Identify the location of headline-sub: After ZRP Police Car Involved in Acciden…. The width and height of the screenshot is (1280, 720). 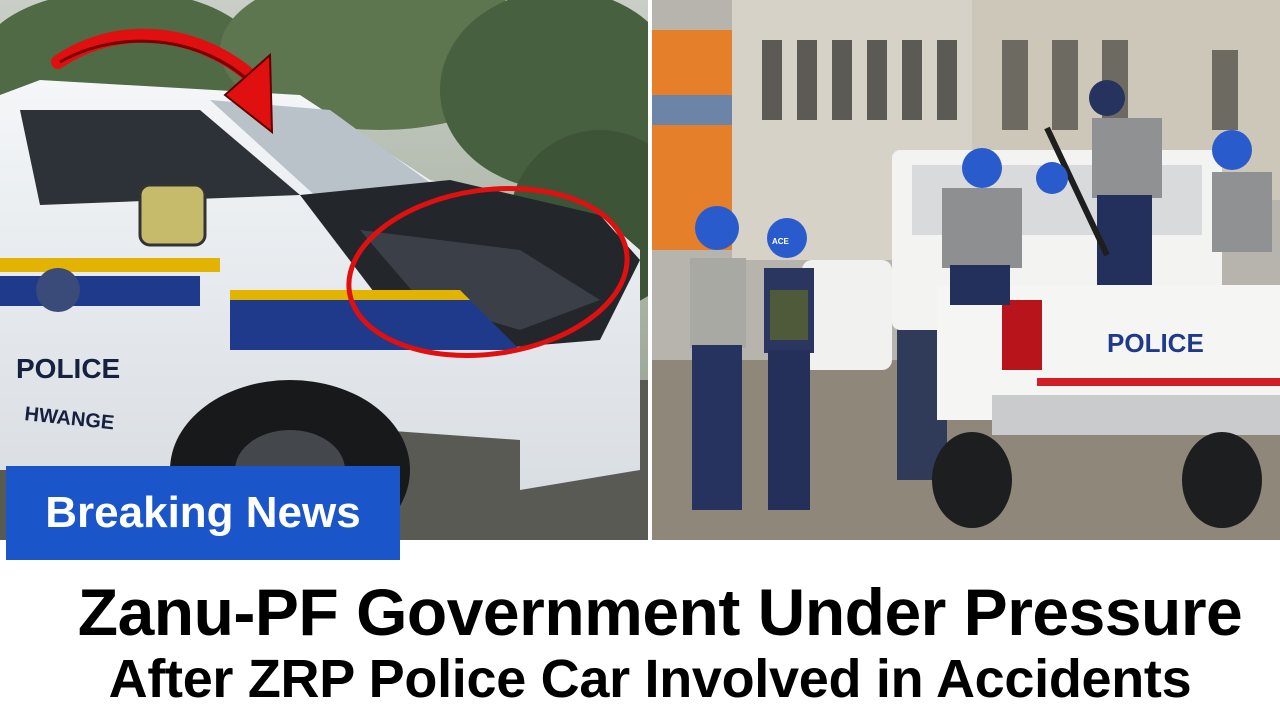
(650, 679).